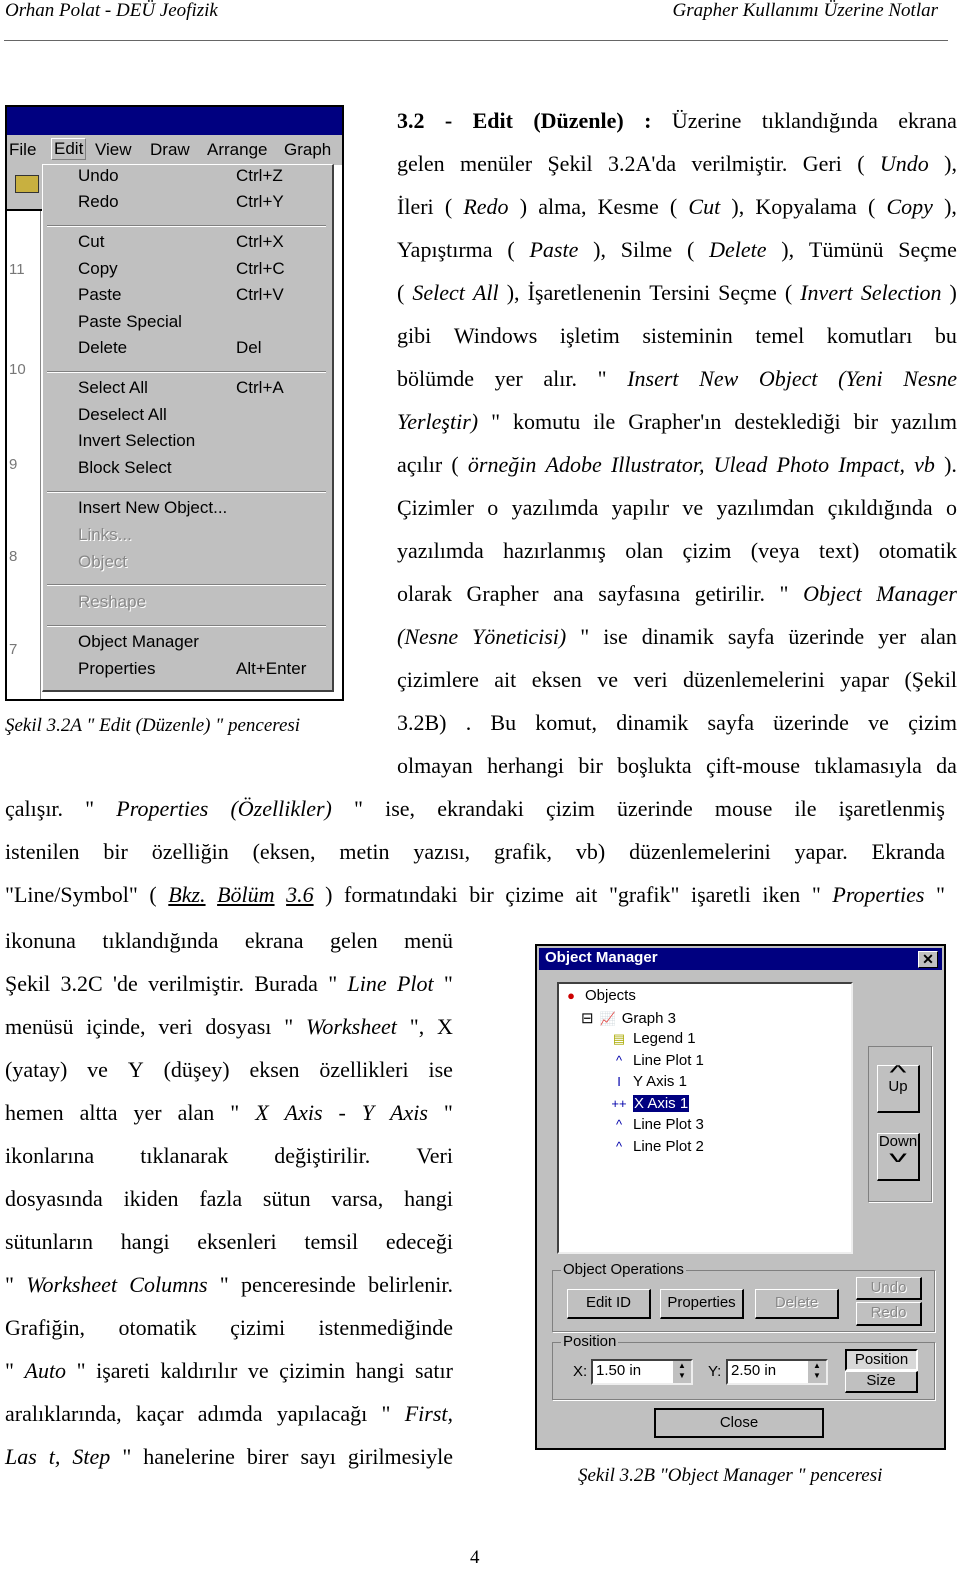  I want to click on text-segment: yer, so click(892, 636).